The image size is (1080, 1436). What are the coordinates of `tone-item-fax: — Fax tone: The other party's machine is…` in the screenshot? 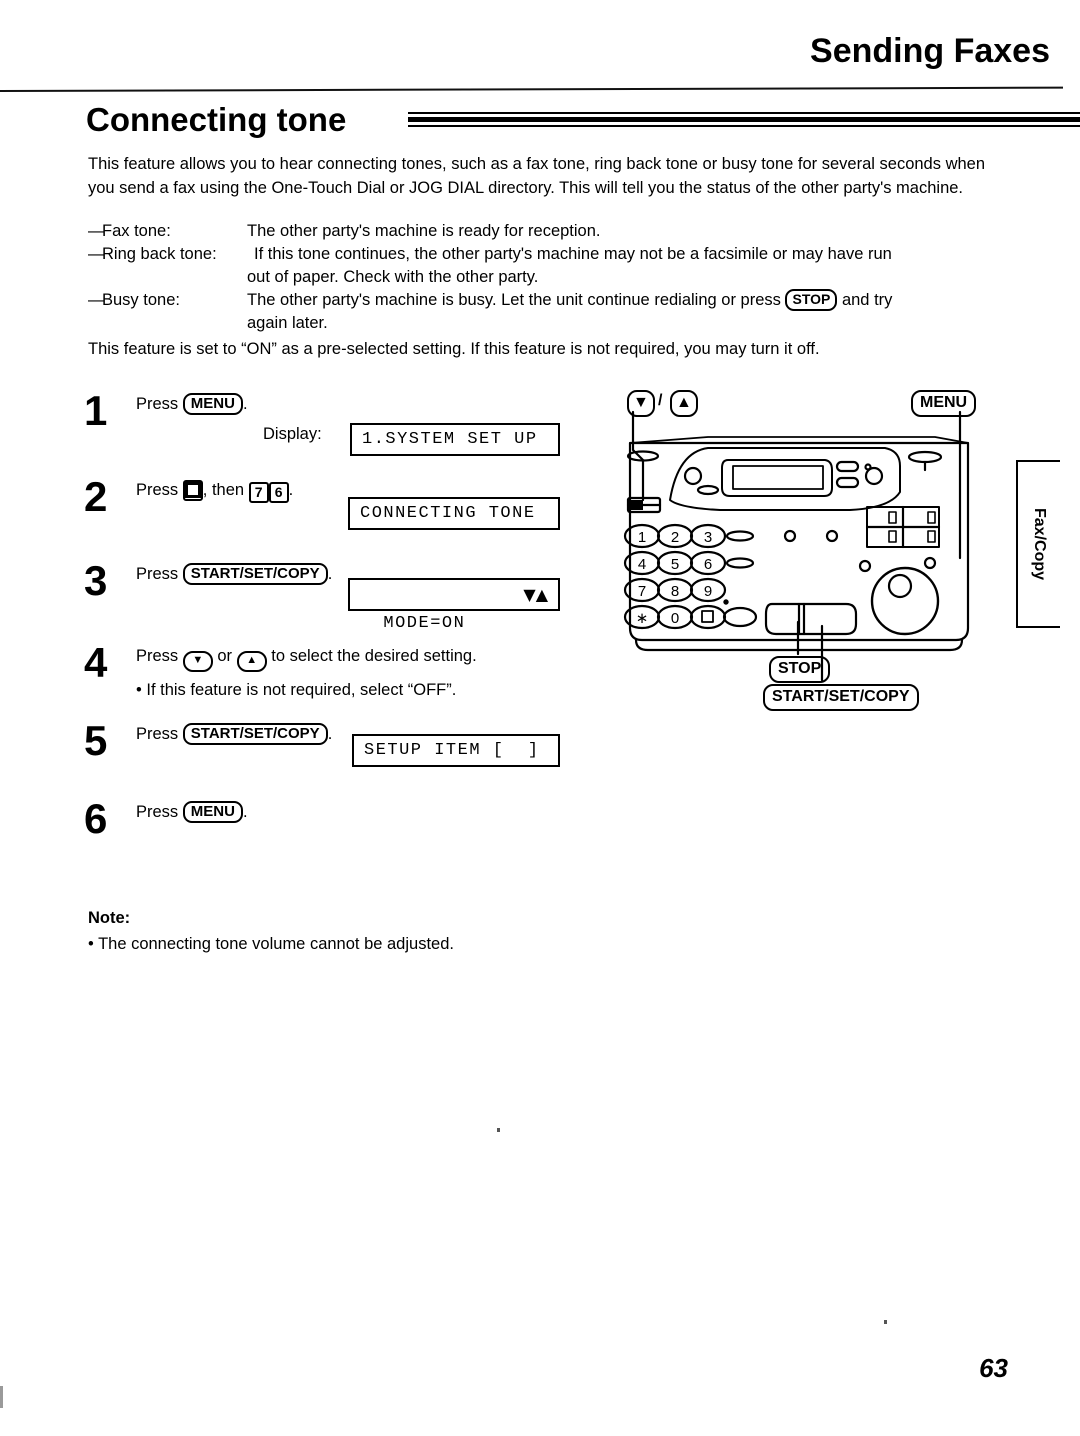 It's located at (545, 231).